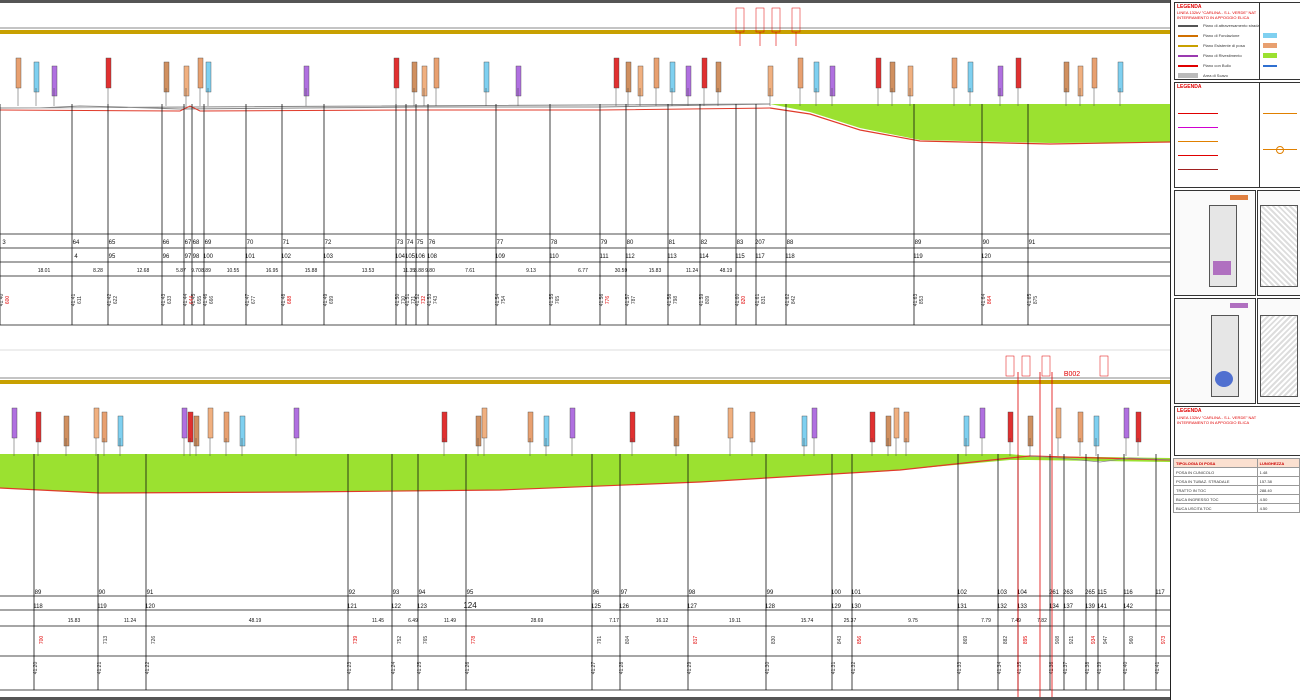 Image resolution: width=1300 pixels, height=700 pixels. I want to click on bottom-station-label: 90, so click(102, 593).